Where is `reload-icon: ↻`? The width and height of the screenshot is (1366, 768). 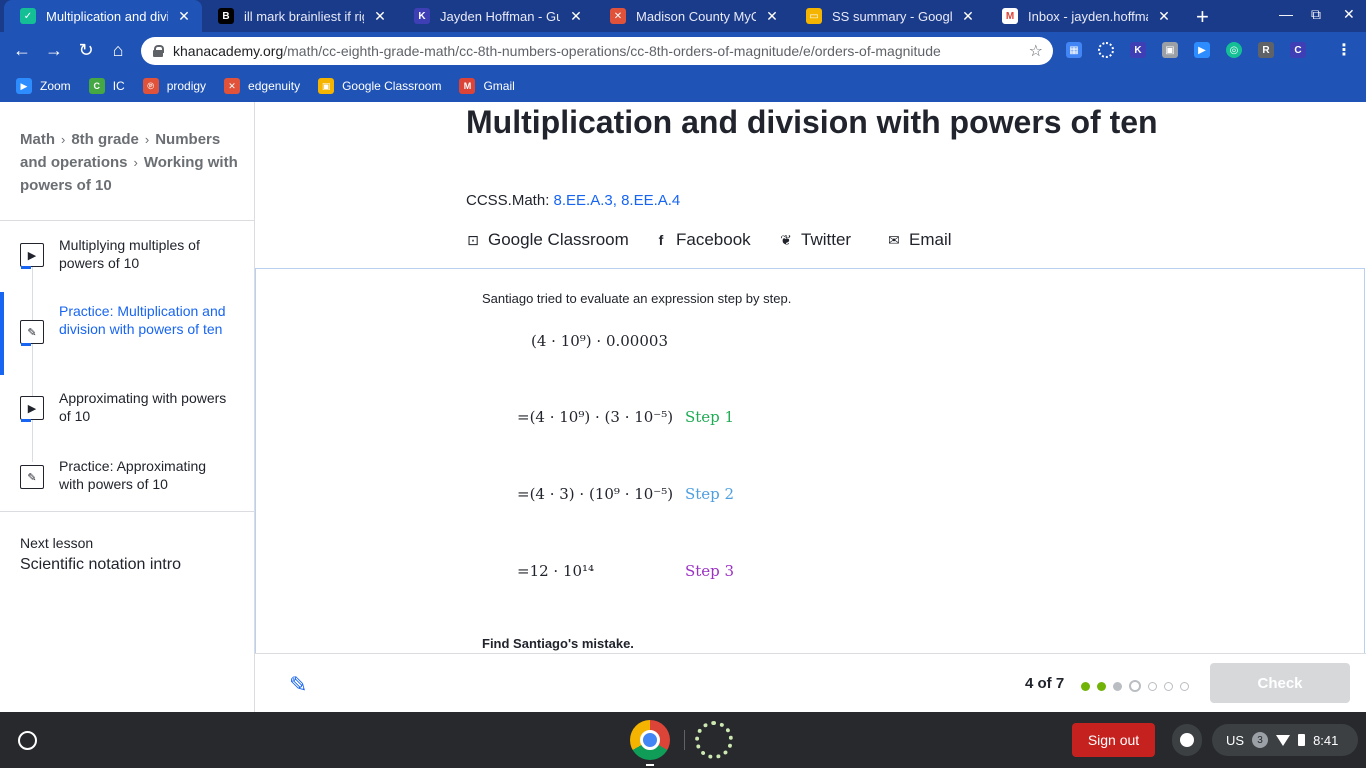 reload-icon: ↻ is located at coordinates (86, 50).